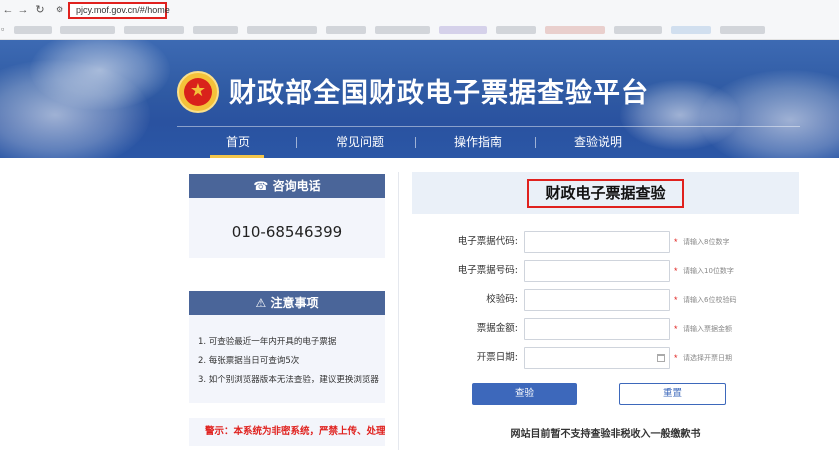  What do you see at coordinates (287, 432) in the screenshot?
I see `security-warning: 警示：本系统为非密系统，严禁上传、处理涉密信息` at bounding box center [287, 432].